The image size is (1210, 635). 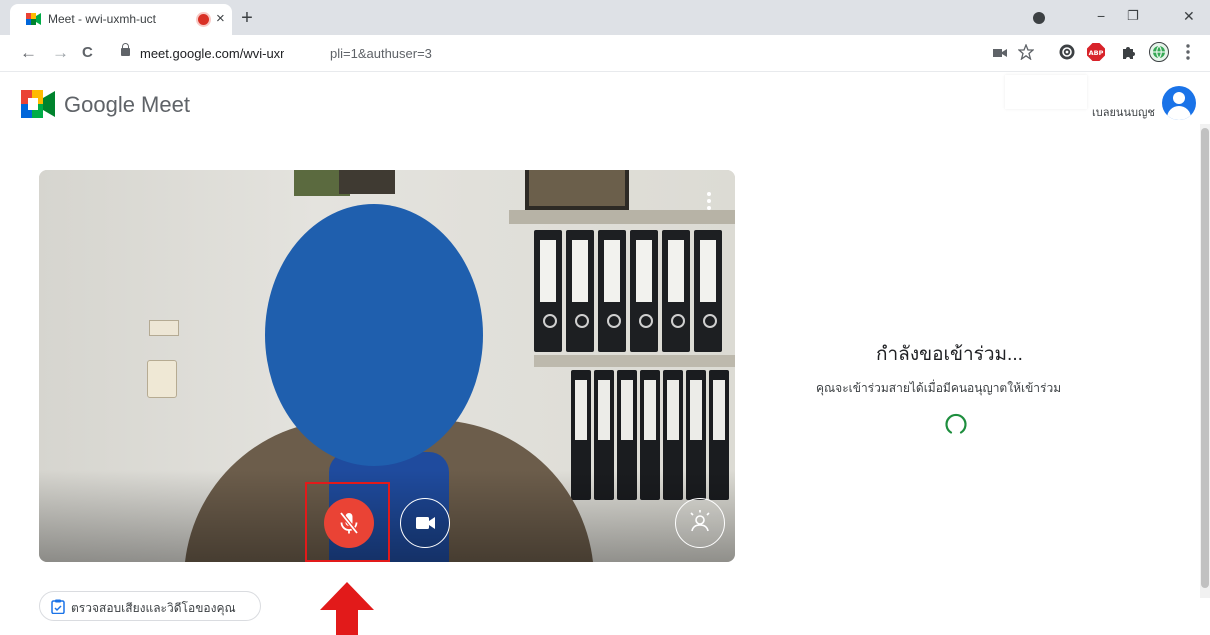 What do you see at coordinates (1189, 16) in the screenshot?
I see `window-close-button: ✕` at bounding box center [1189, 16].